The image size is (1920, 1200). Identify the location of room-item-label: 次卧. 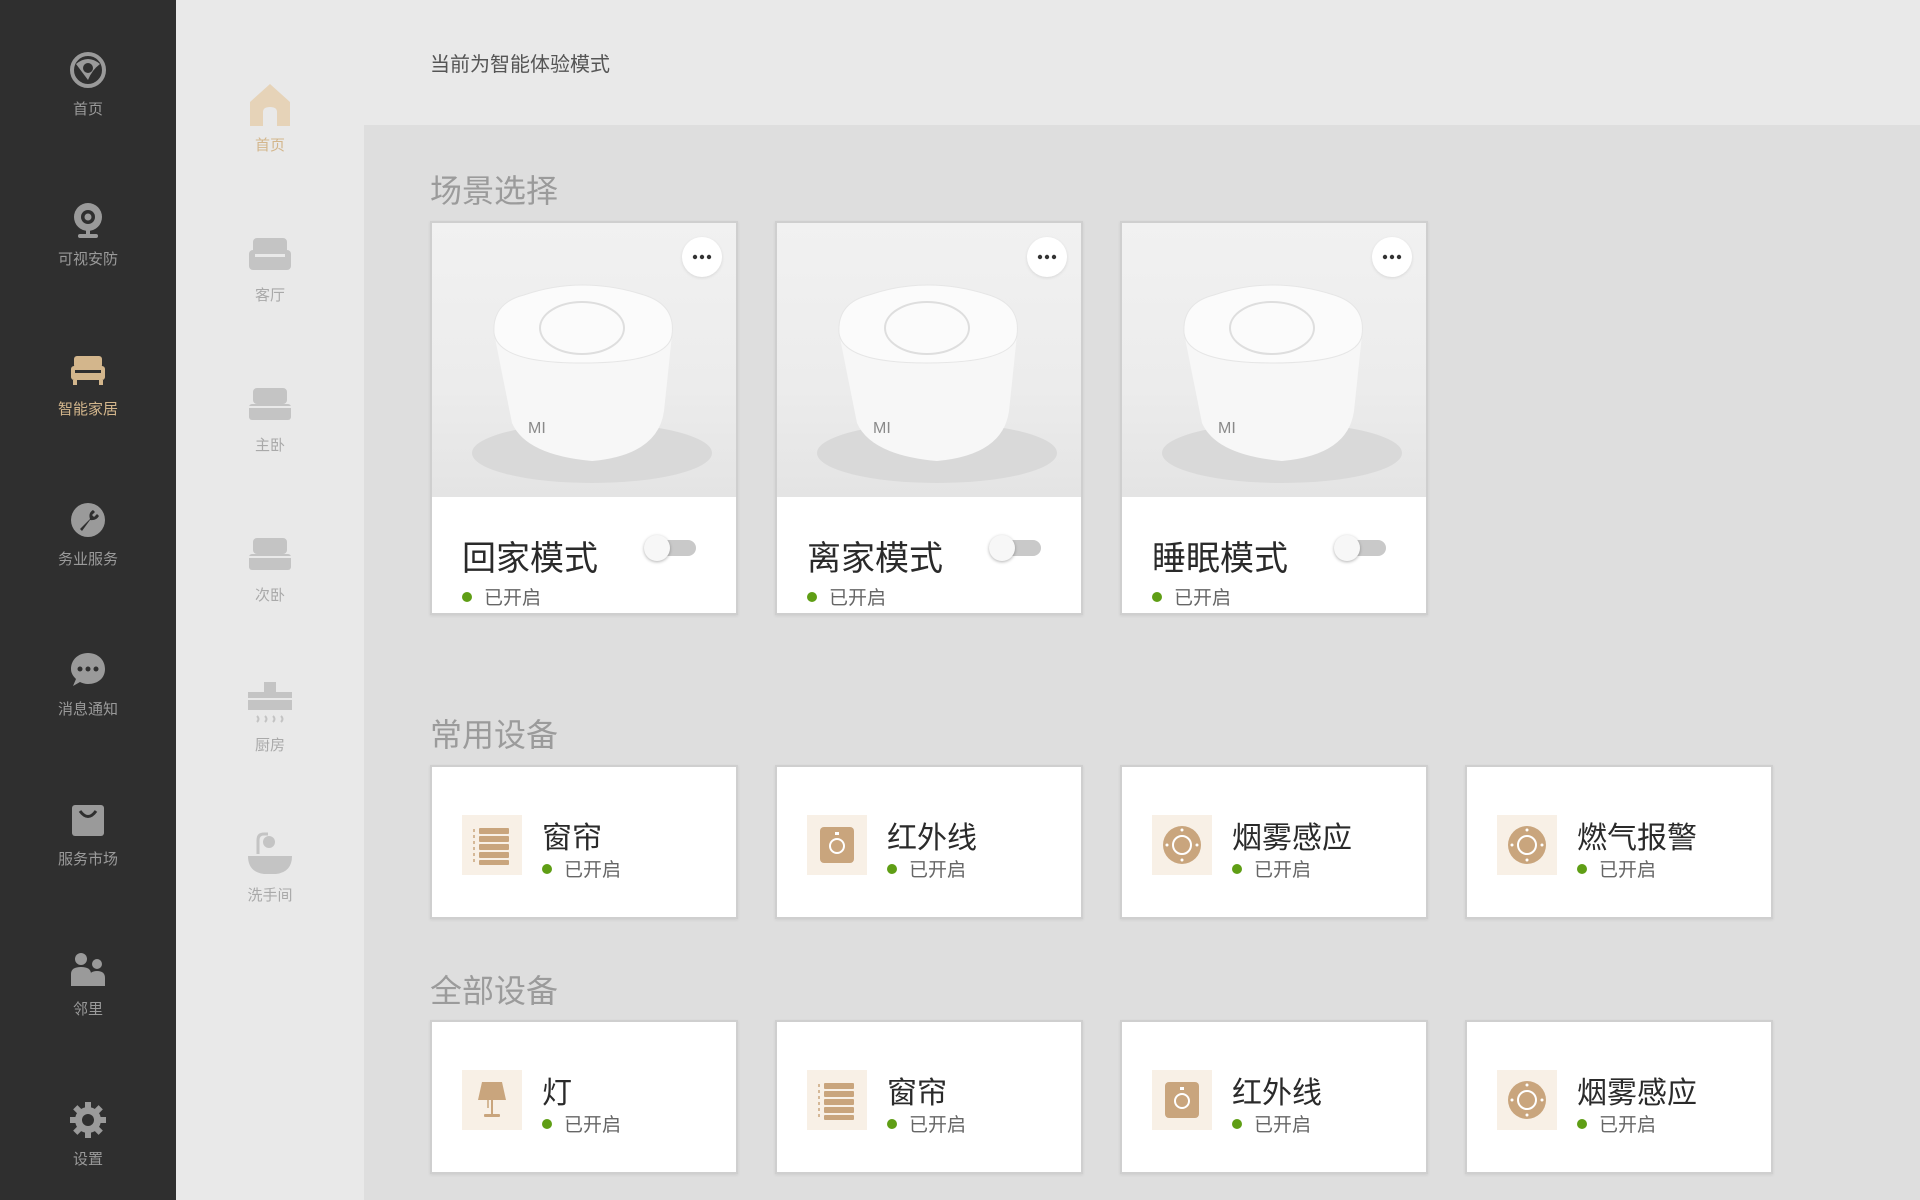
(269, 595).